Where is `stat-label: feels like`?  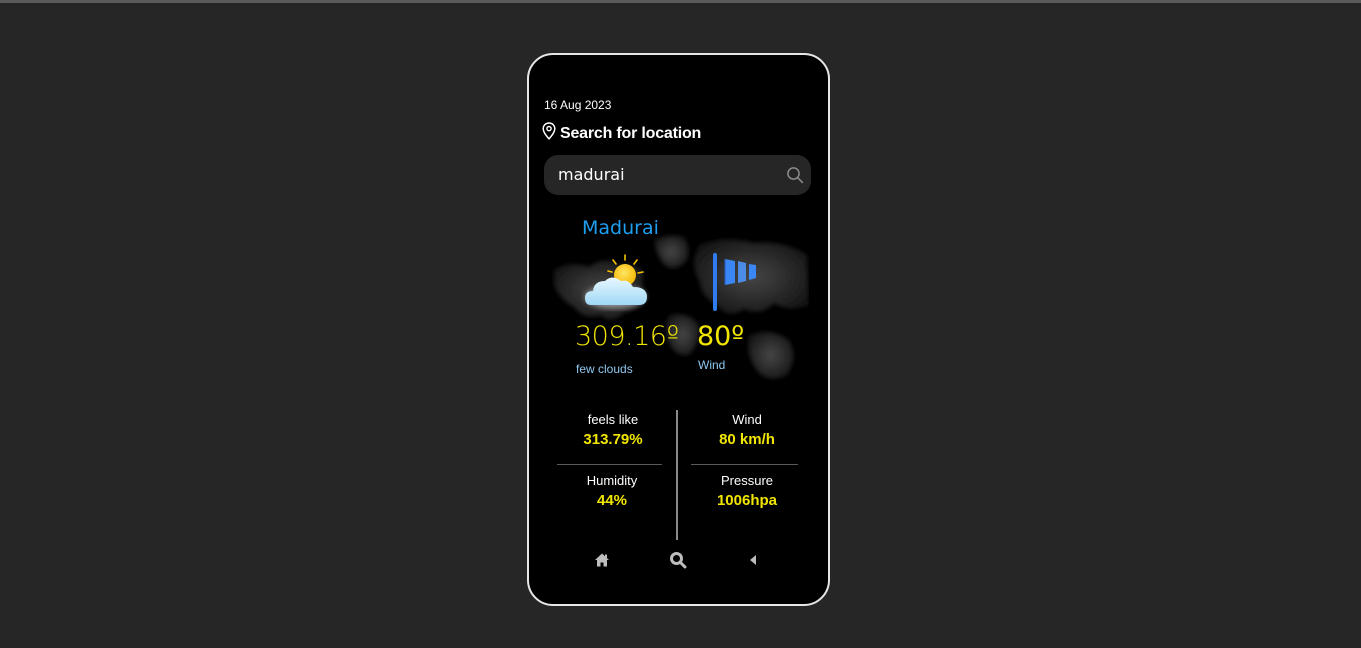 stat-label: feels like is located at coordinates (613, 419).